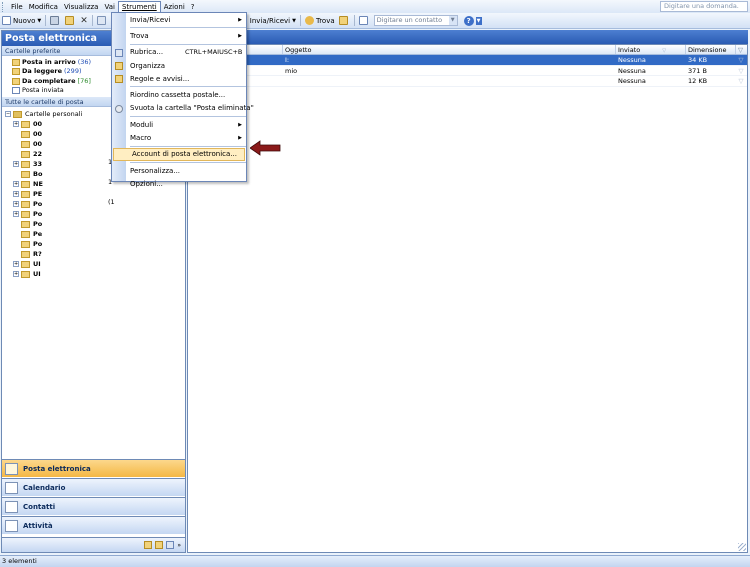  Describe the element at coordinates (711, 49) in the screenshot. I see `column-header-size: Dimensione` at that location.